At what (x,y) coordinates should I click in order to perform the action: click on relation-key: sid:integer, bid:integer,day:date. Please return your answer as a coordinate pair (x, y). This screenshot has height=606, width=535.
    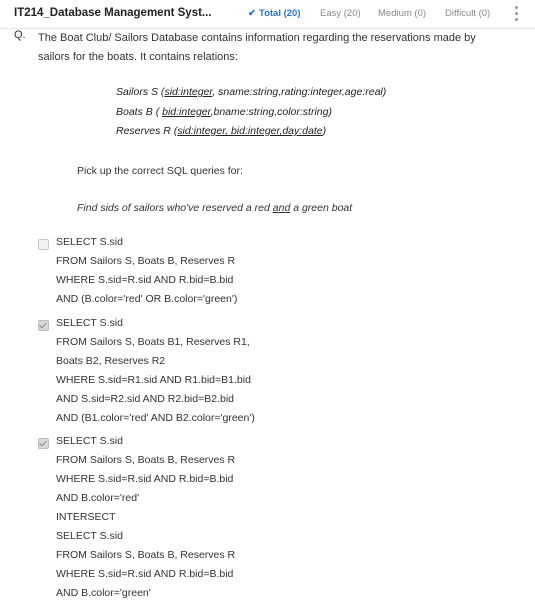
    Looking at the image, I should click on (250, 131).